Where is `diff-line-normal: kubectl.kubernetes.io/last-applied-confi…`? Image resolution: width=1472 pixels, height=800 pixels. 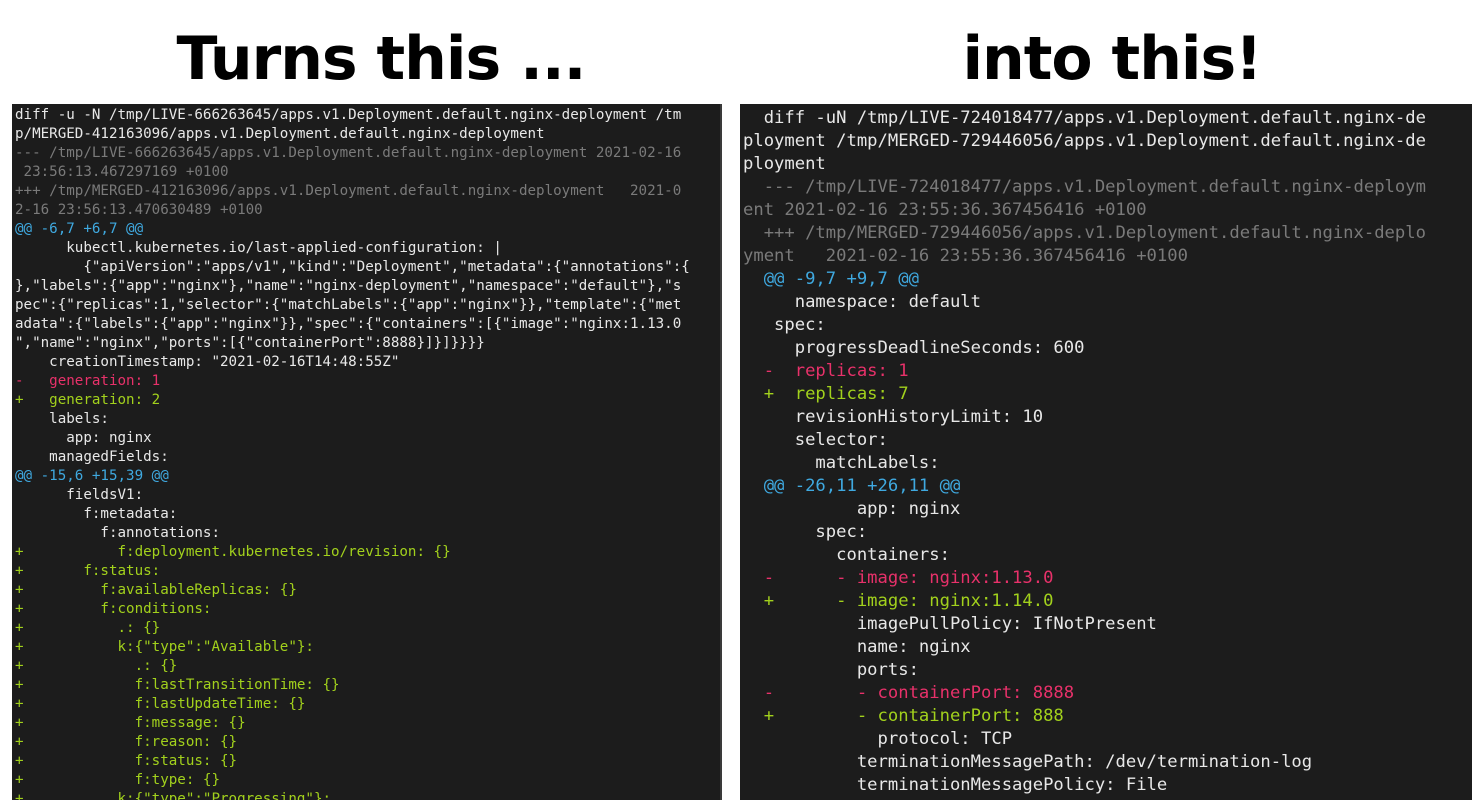 diff-line-normal: kubectl.kubernetes.io/last-applied-confi… is located at coordinates (258, 248).